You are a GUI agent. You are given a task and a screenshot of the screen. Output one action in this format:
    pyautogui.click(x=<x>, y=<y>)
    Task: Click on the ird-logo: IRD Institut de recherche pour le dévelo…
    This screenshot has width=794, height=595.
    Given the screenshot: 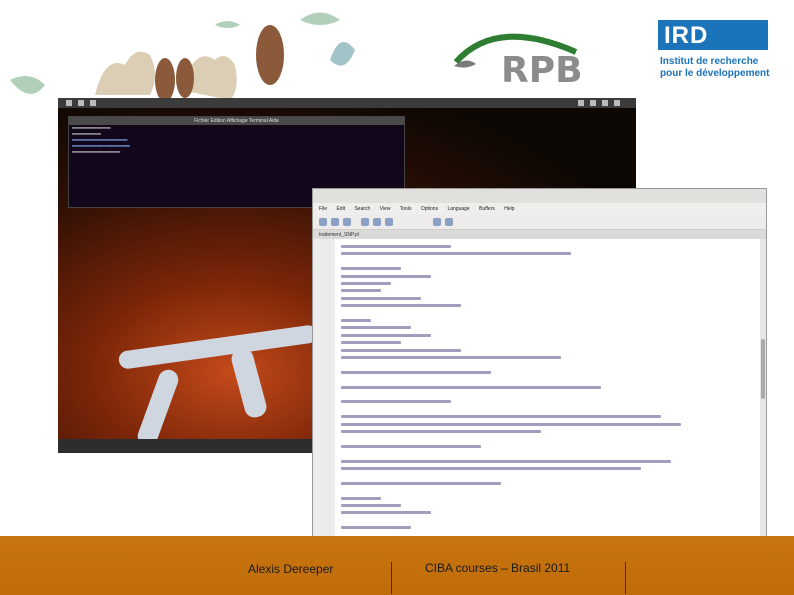 What is the action you would take?
    pyautogui.click(x=718, y=52)
    